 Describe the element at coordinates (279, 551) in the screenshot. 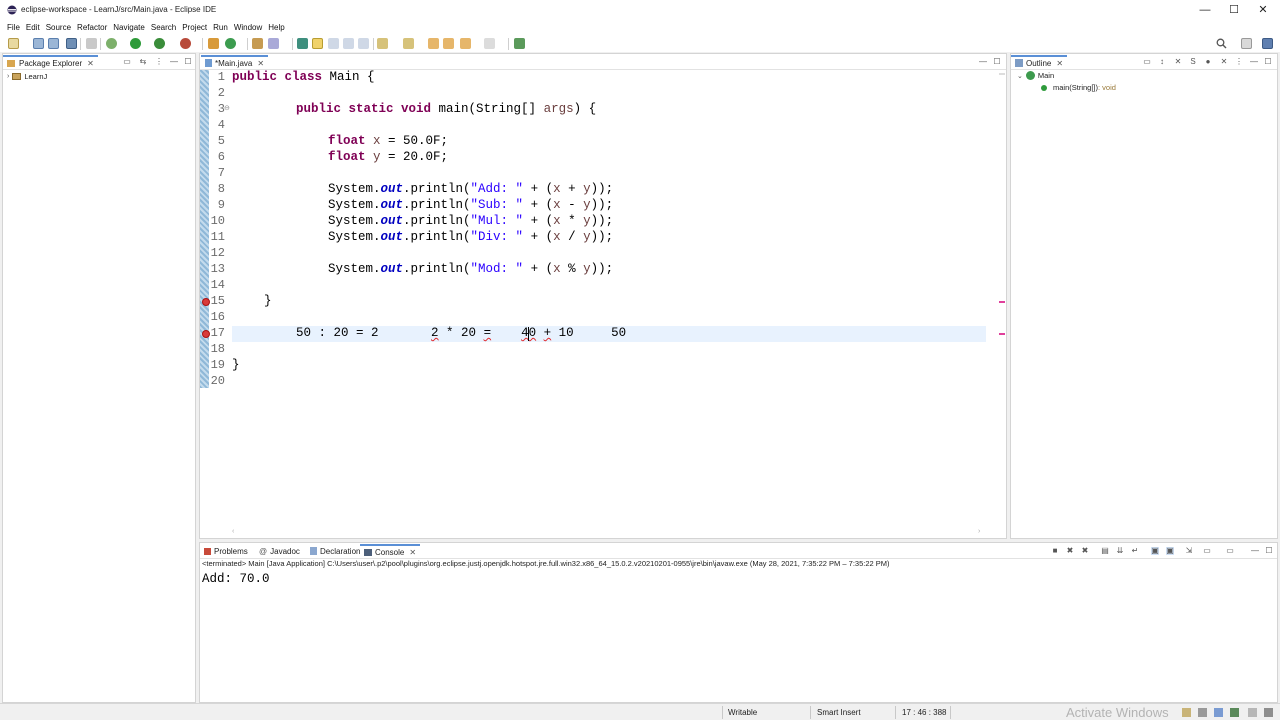

I see `tab-javadoc: @ Javadoc` at that location.